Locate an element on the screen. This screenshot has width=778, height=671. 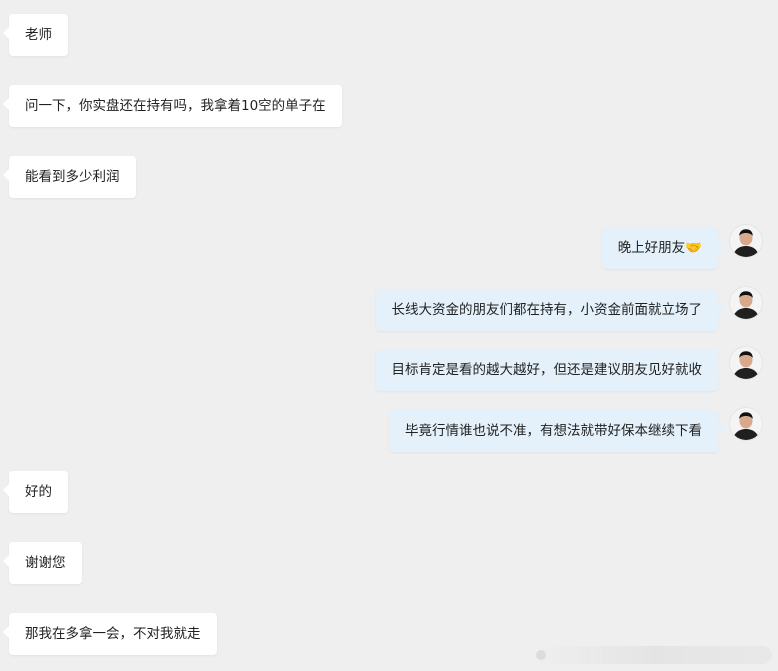
incoming-message: 能看到多少利润 is located at coordinates (69, 177).